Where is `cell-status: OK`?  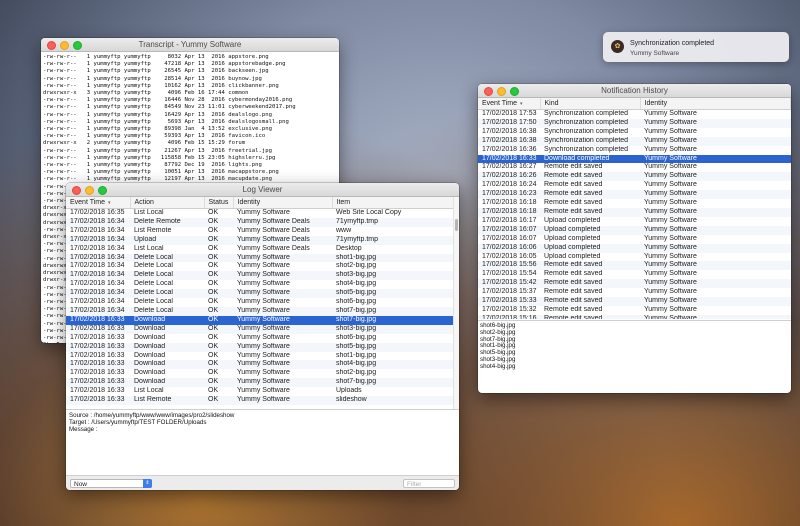 cell-status: OK is located at coordinates (218, 365).